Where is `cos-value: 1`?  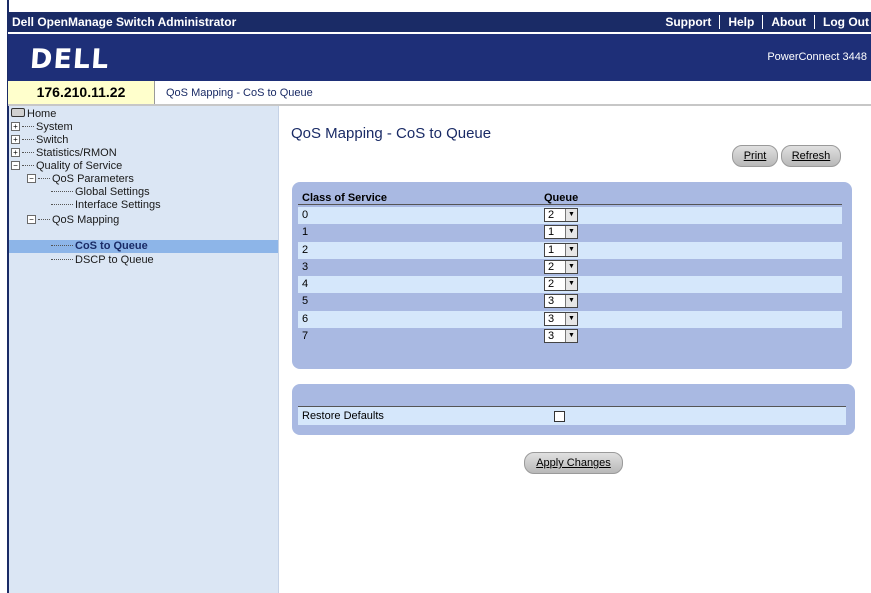 cos-value: 1 is located at coordinates (305, 232).